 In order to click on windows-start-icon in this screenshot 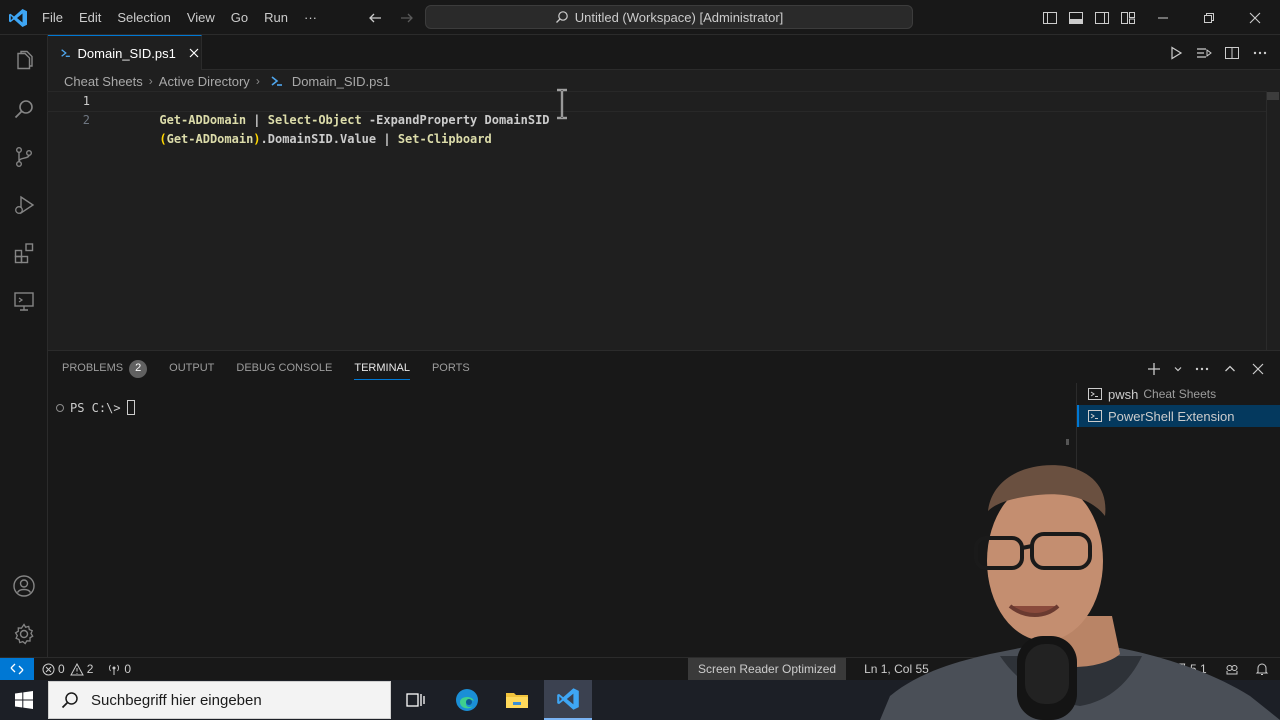, I will do `click(24, 700)`.